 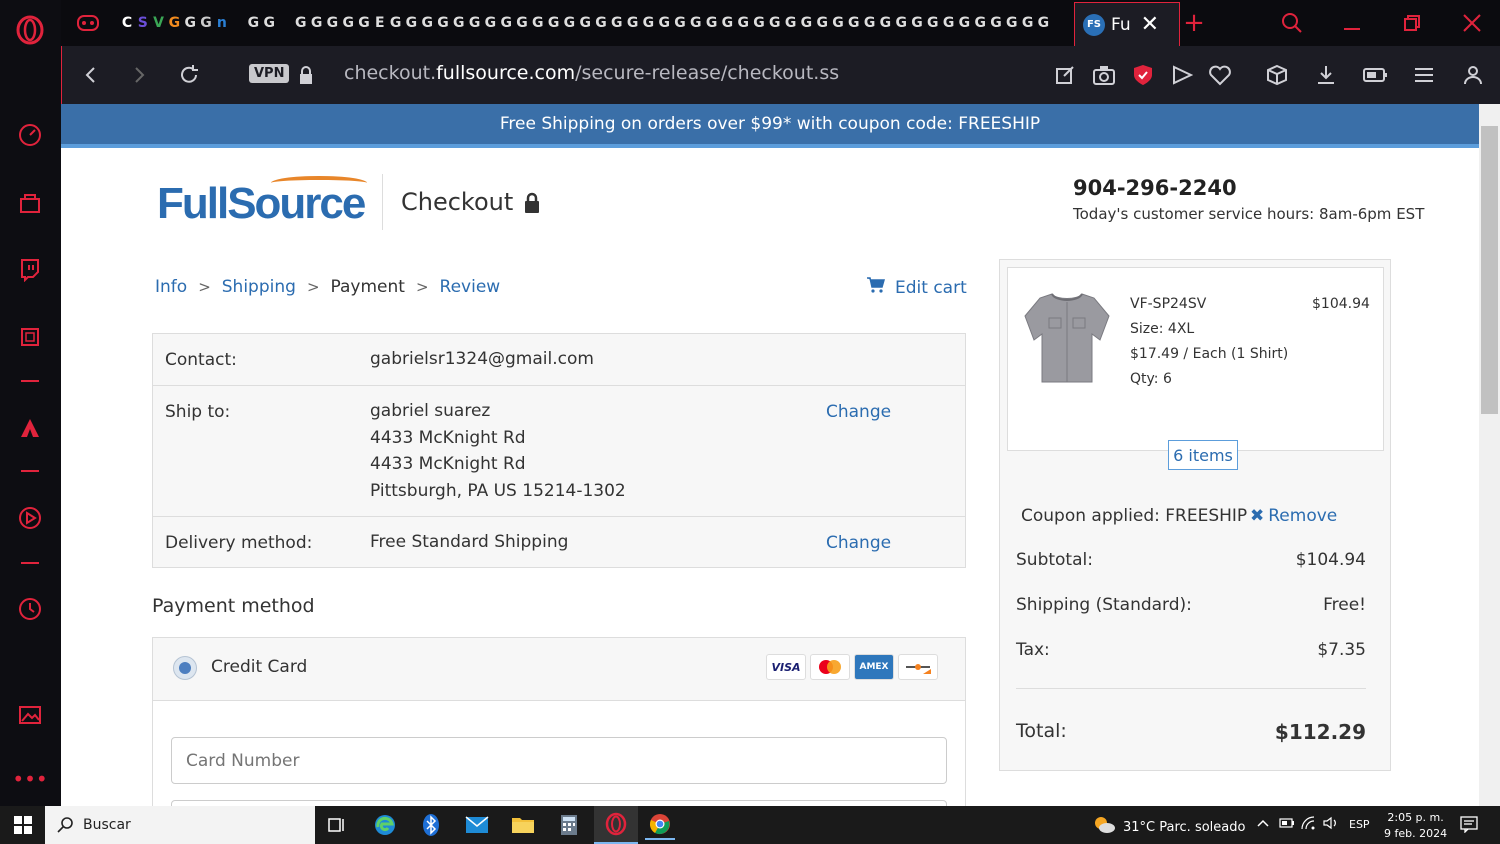 What do you see at coordinates (385, 825) in the screenshot?
I see `edge-icon` at bounding box center [385, 825].